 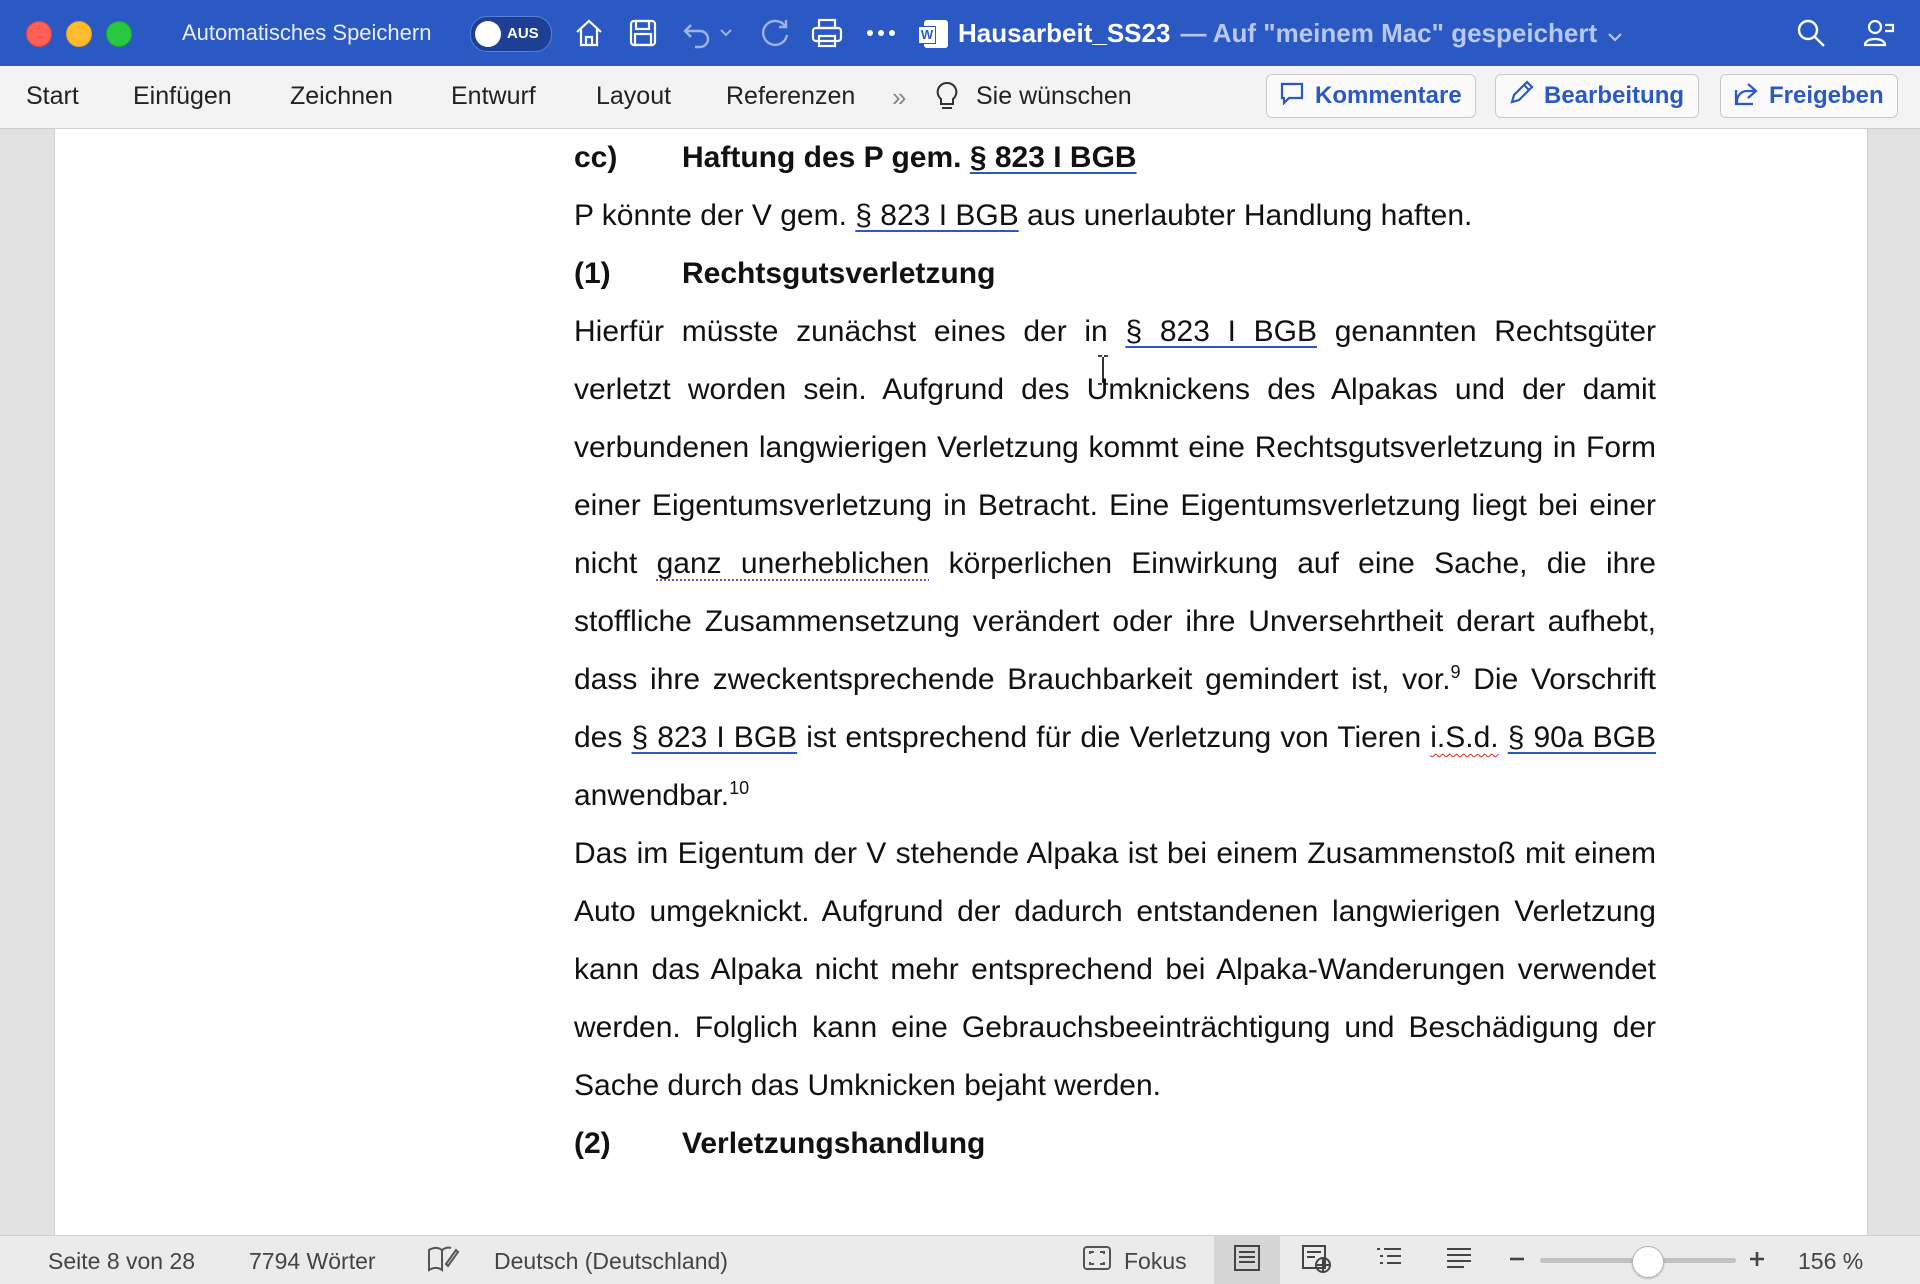 I want to click on autosave-toggle: AUS, so click(x=511, y=34).